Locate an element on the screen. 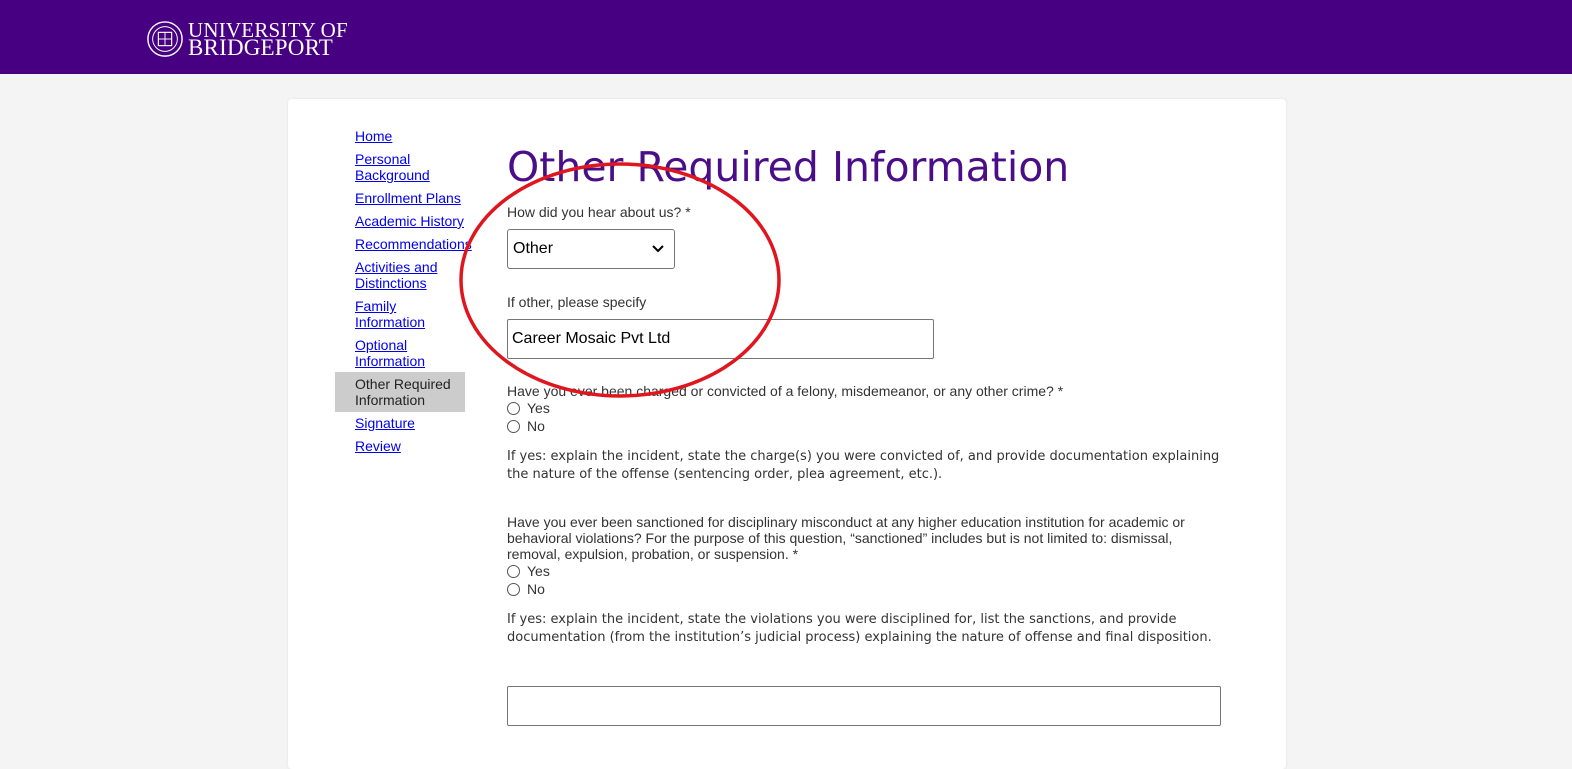 Image resolution: width=1572 pixels, height=769 pixels. nav-link: Personal Background is located at coordinates (400, 167).